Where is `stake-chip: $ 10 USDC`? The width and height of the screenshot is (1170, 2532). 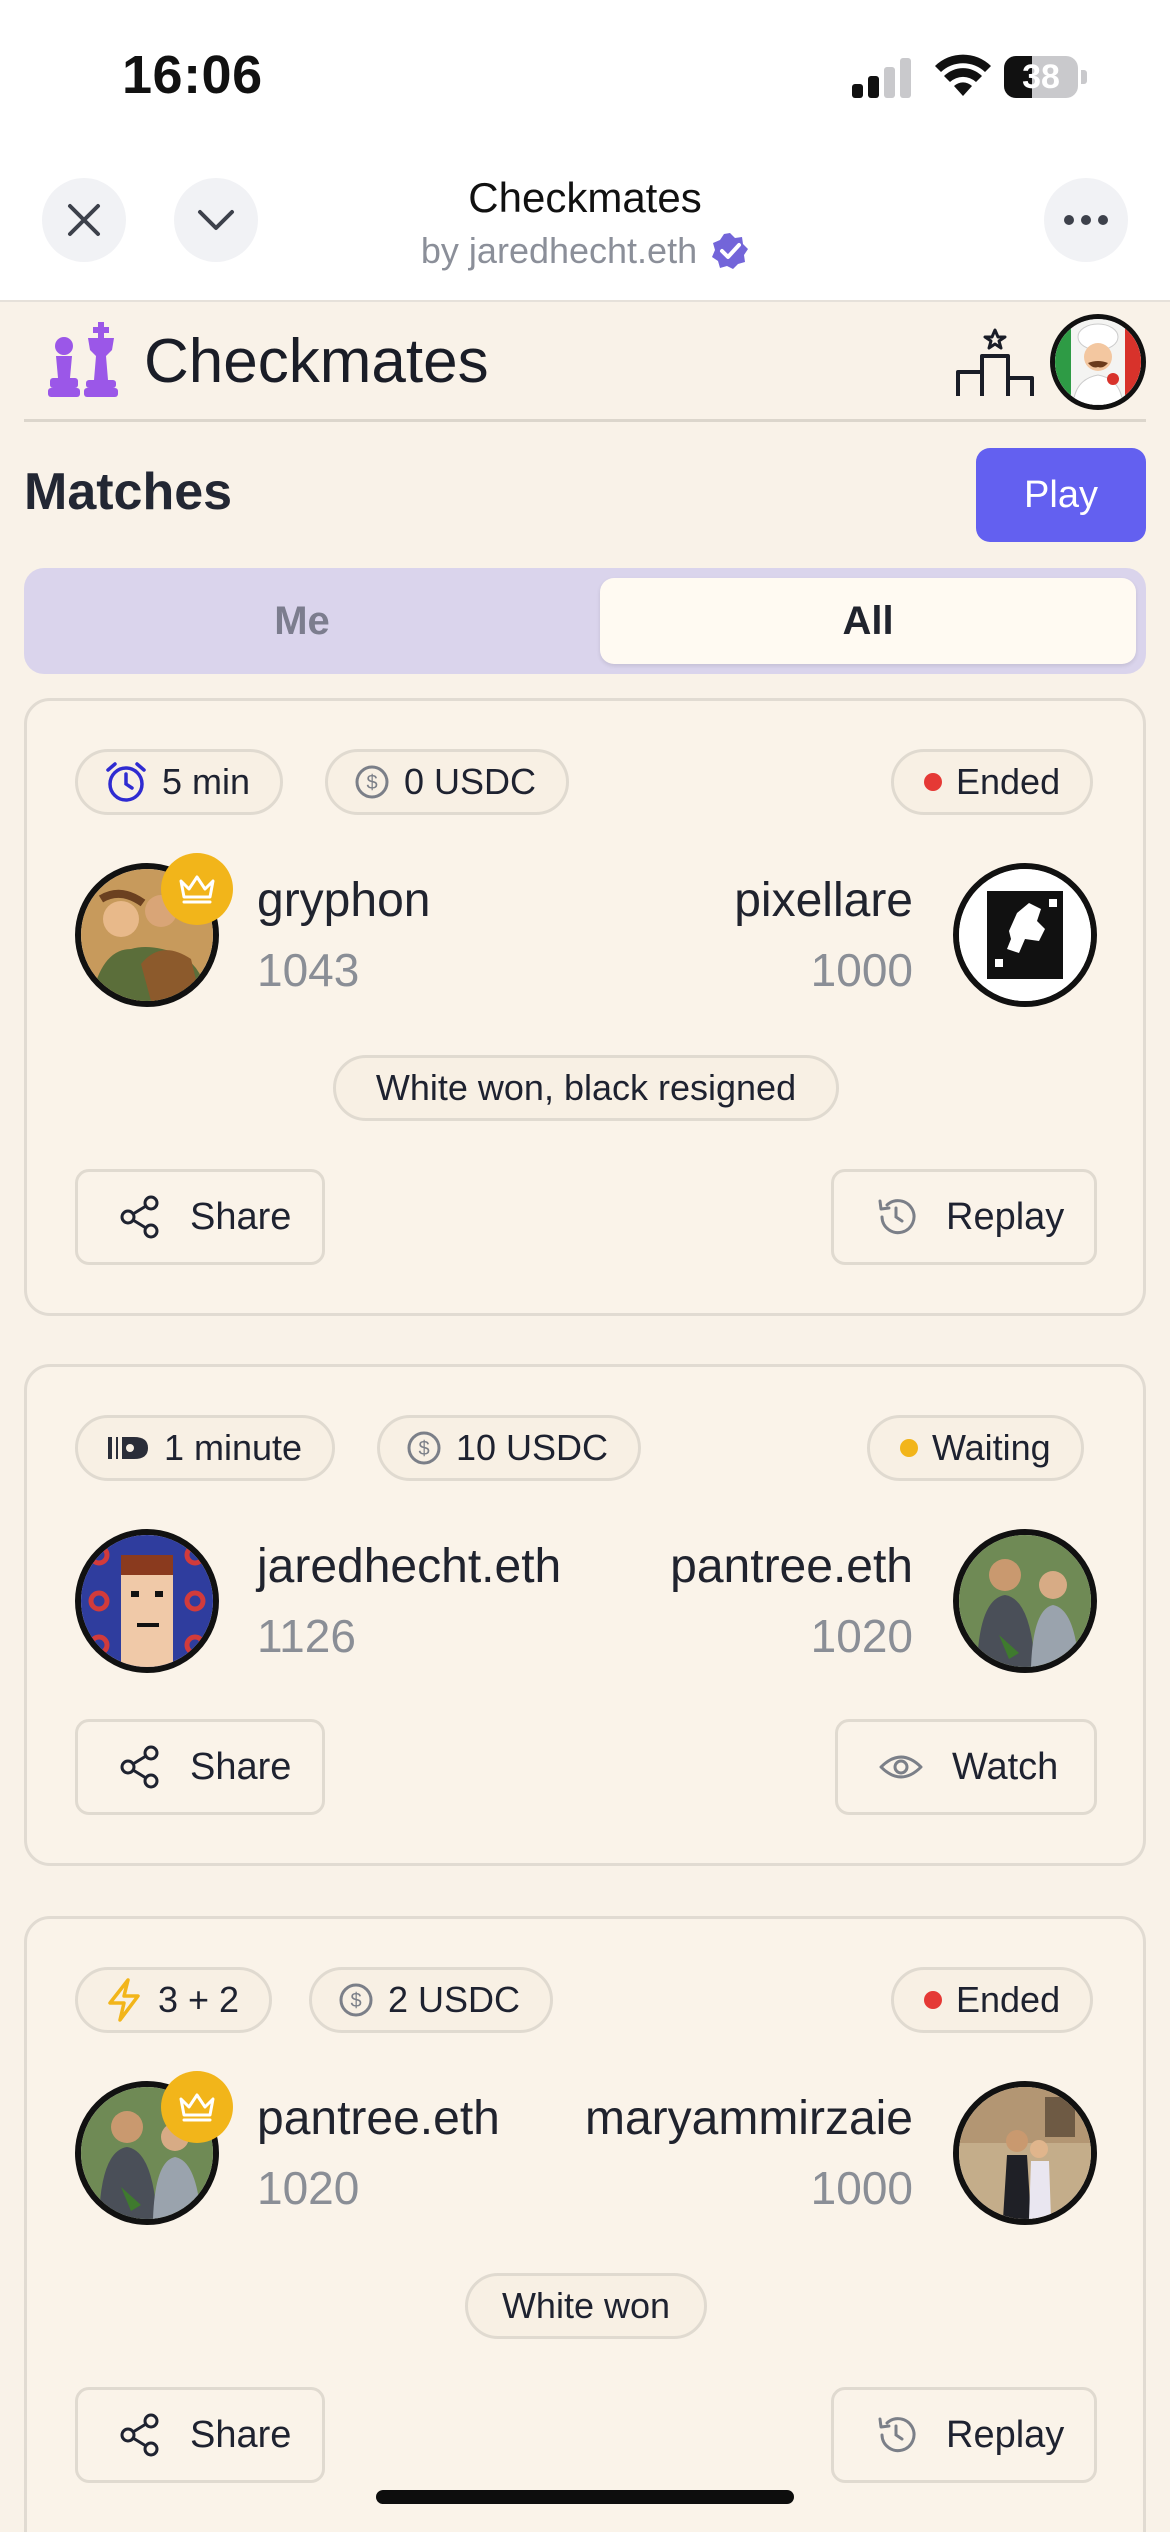 stake-chip: $ 10 USDC is located at coordinates (509, 1448).